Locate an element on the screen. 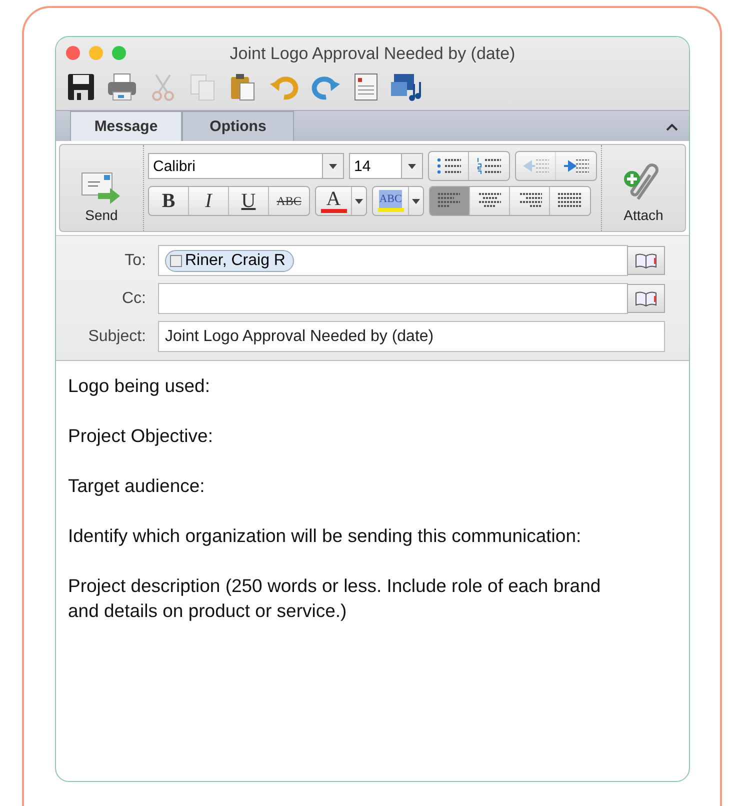 The image size is (732, 806). format-button: I is located at coordinates (209, 201).